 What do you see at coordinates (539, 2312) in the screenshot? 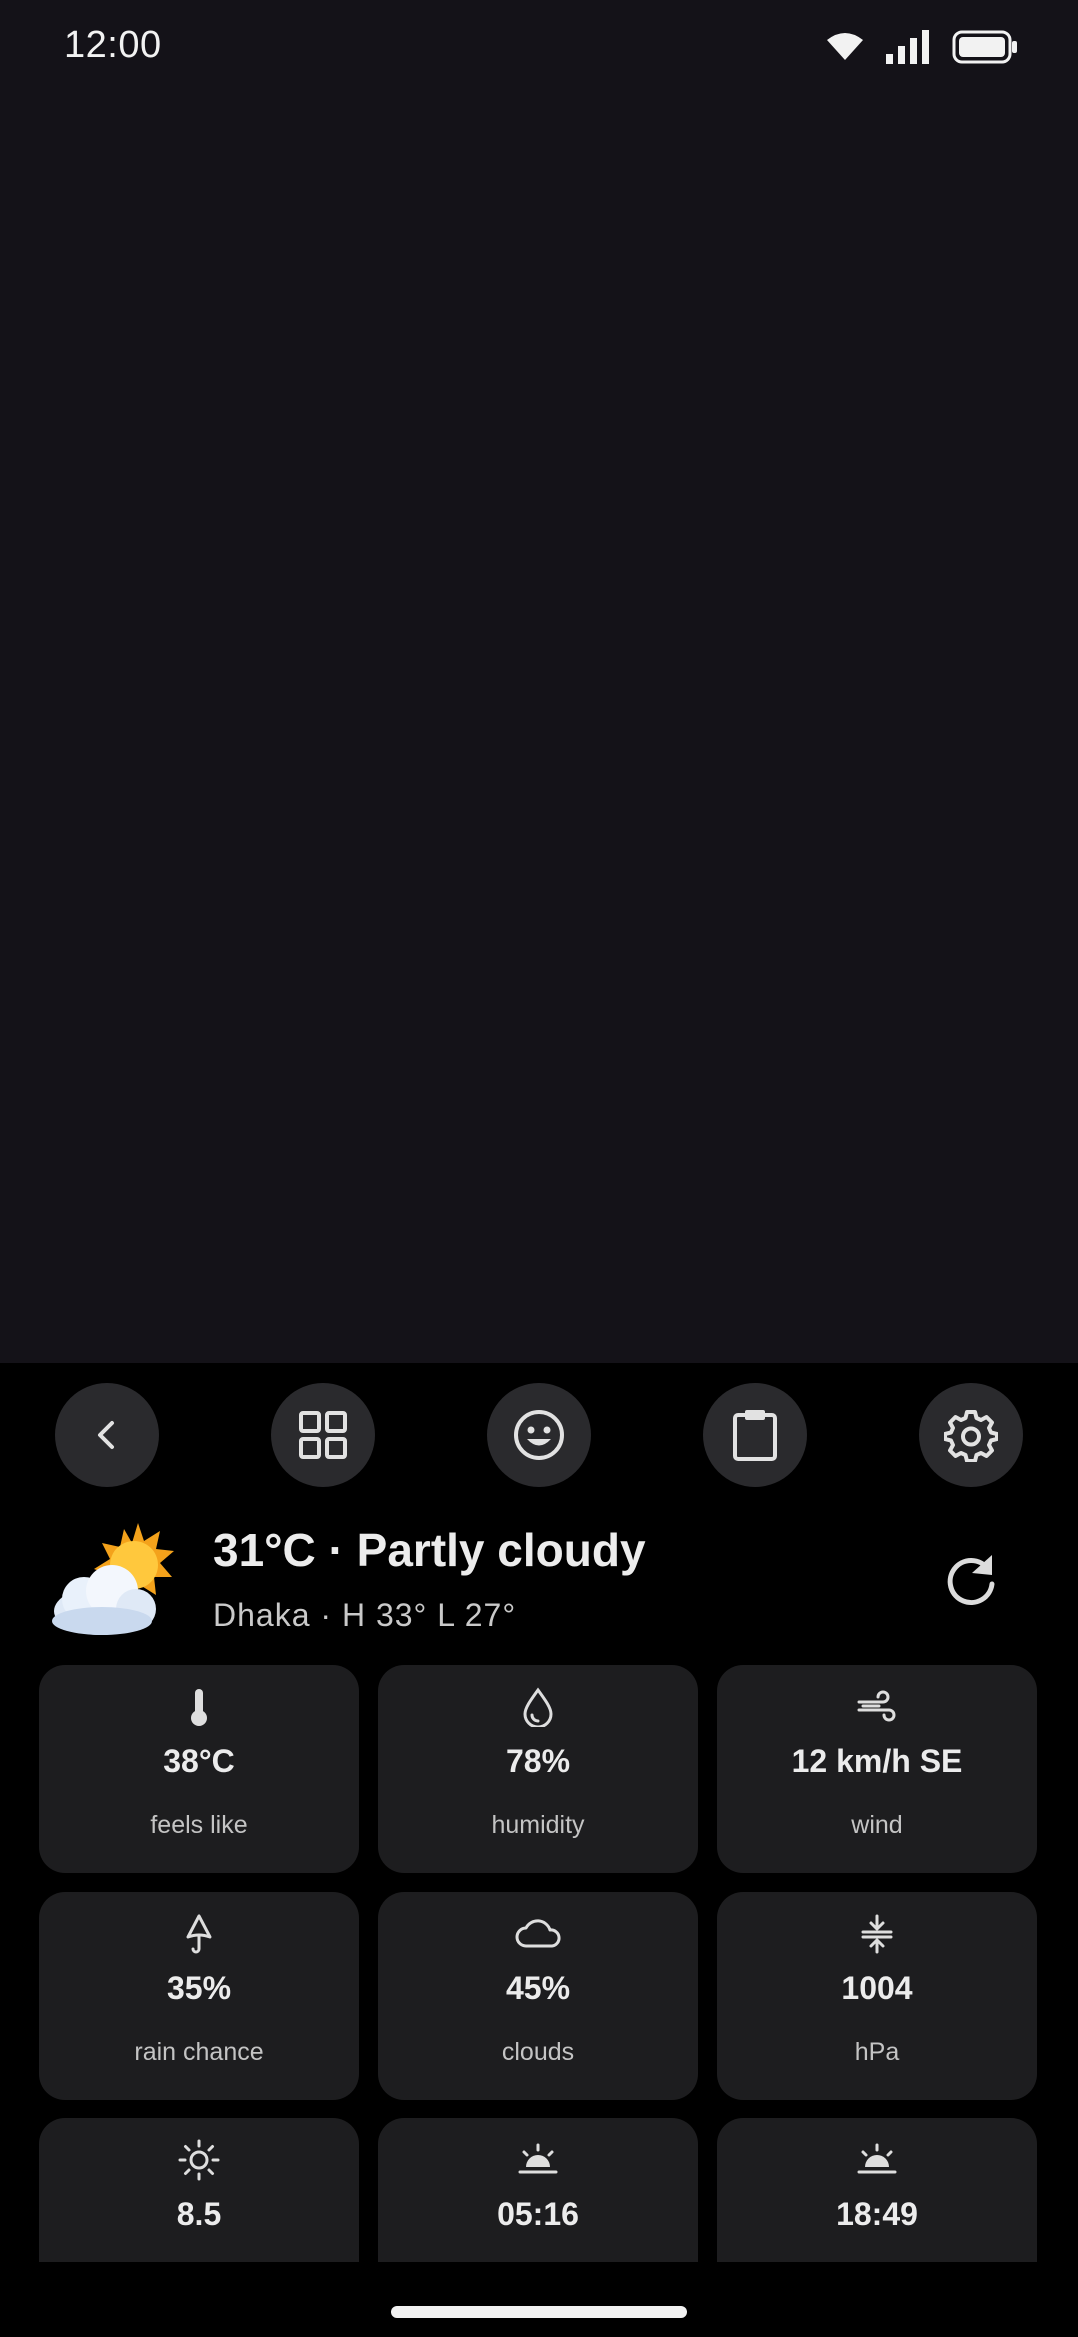
I see `home-indicator` at bounding box center [539, 2312].